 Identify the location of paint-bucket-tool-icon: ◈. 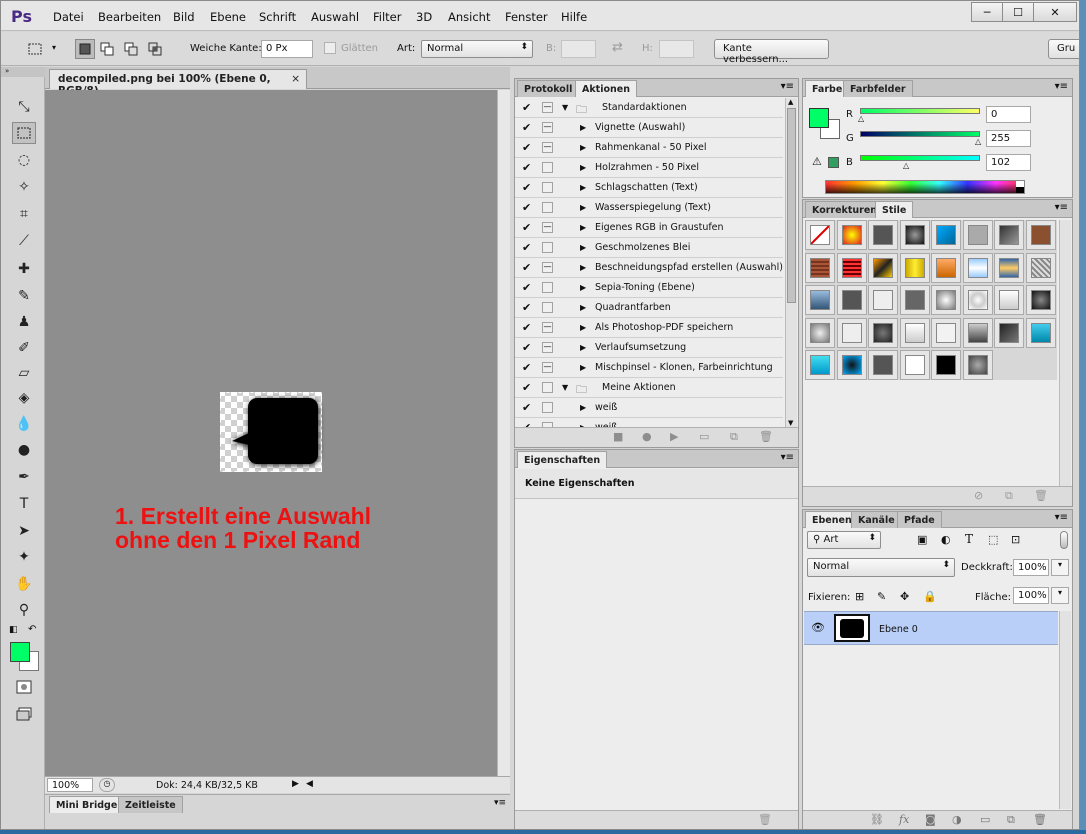
(24, 398).